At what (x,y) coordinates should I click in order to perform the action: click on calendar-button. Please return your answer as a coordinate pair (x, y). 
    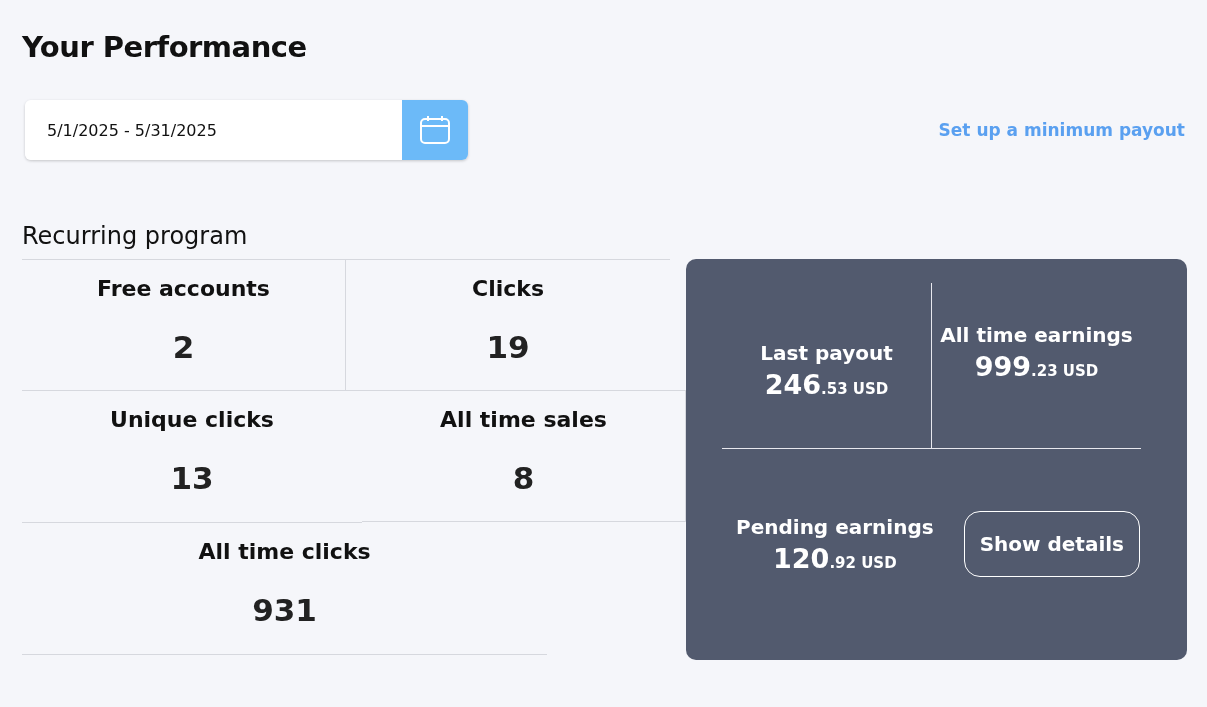
    Looking at the image, I should click on (435, 130).